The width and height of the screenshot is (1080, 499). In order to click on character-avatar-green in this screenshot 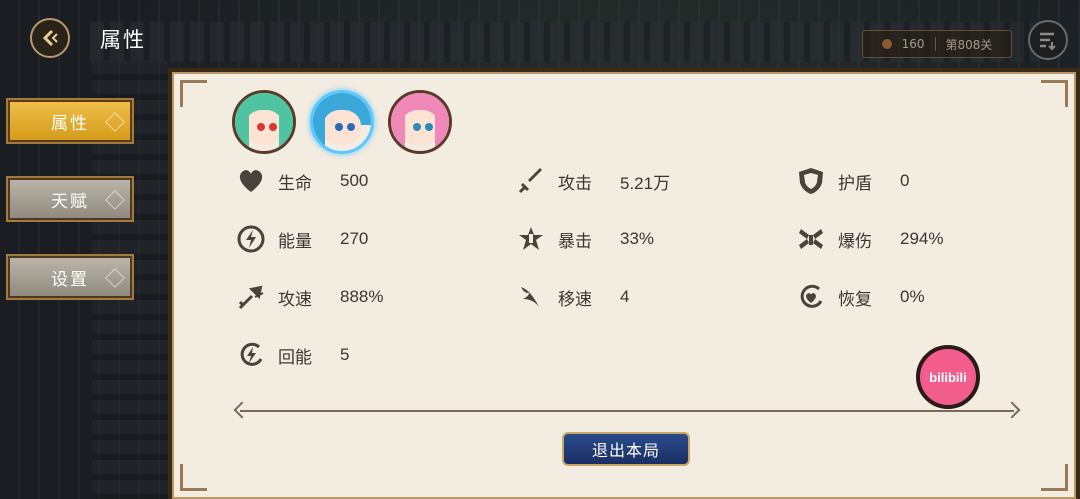, I will do `click(264, 122)`.